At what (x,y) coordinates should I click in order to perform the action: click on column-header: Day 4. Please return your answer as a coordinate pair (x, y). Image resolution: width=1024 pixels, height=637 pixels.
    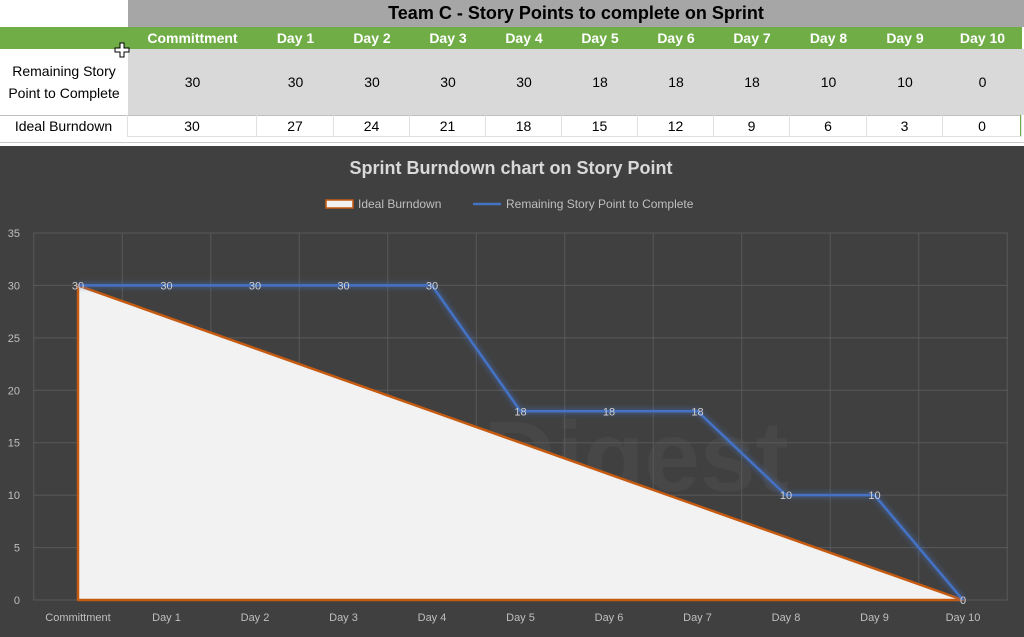
    Looking at the image, I should click on (524, 38).